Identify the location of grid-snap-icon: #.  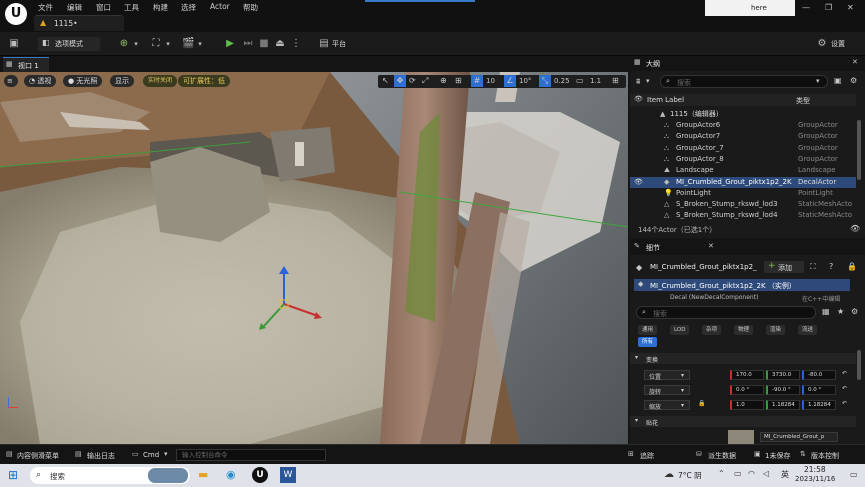
(477, 81).